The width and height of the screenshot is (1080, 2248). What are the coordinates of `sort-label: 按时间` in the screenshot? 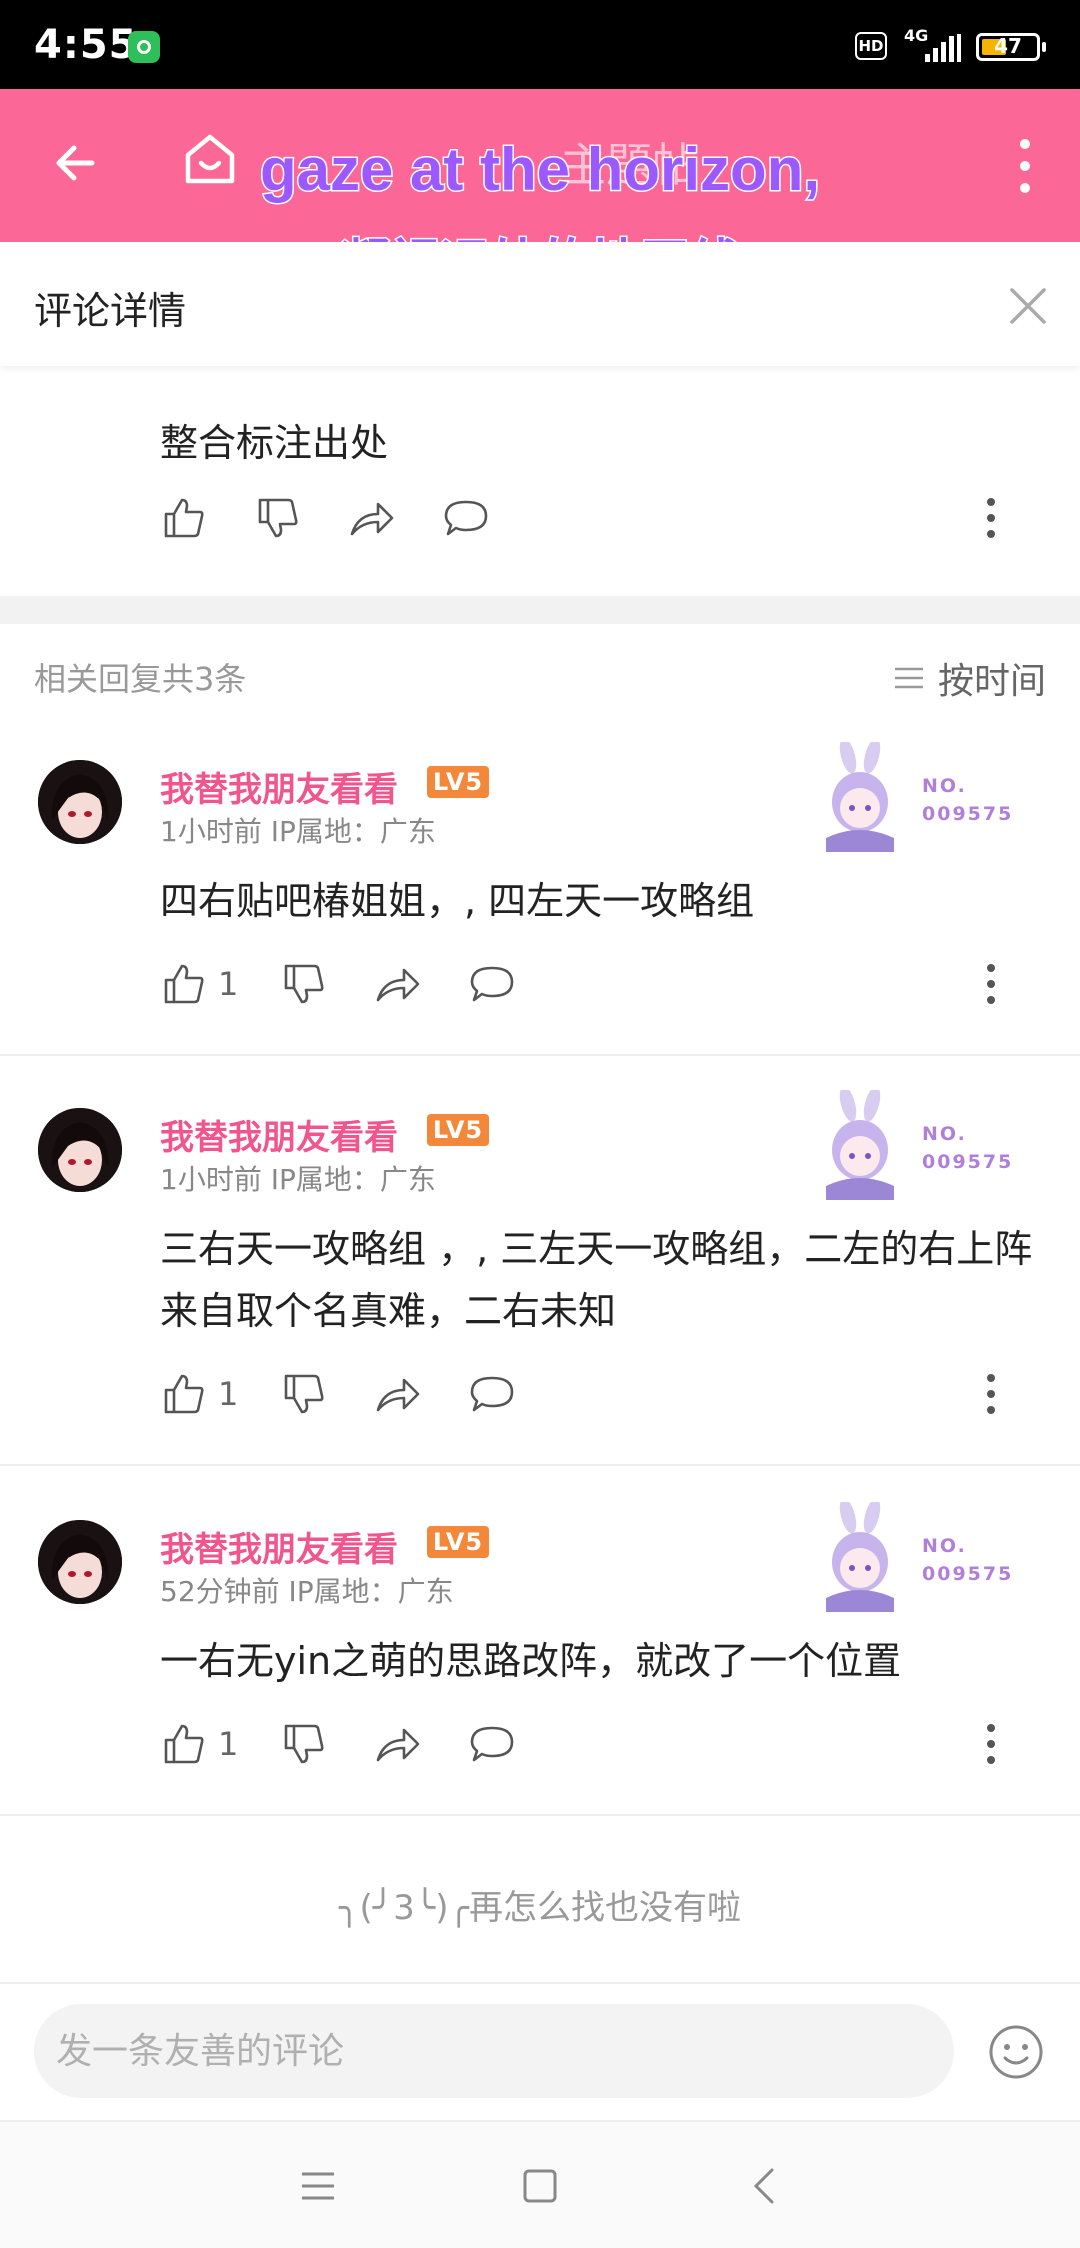 It's located at (991, 681).